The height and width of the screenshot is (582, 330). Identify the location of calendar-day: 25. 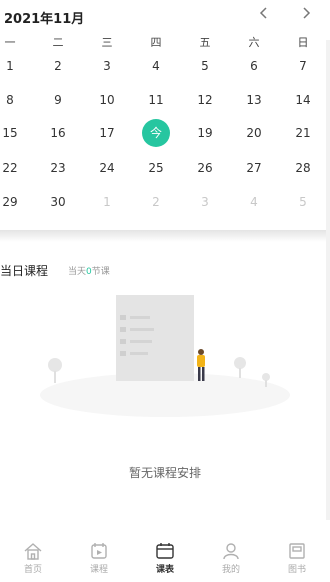
(156, 168).